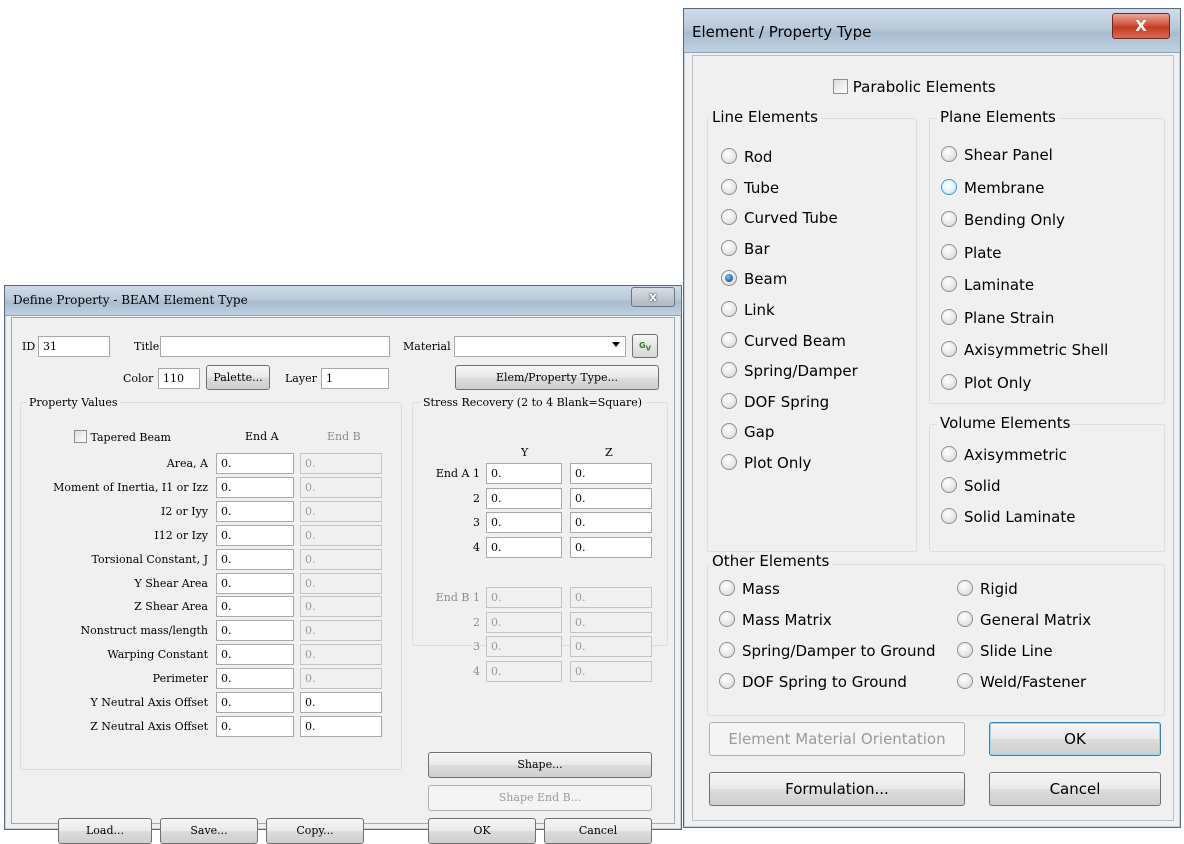  What do you see at coordinates (355, 378) in the screenshot?
I see `layer-field: 1` at bounding box center [355, 378].